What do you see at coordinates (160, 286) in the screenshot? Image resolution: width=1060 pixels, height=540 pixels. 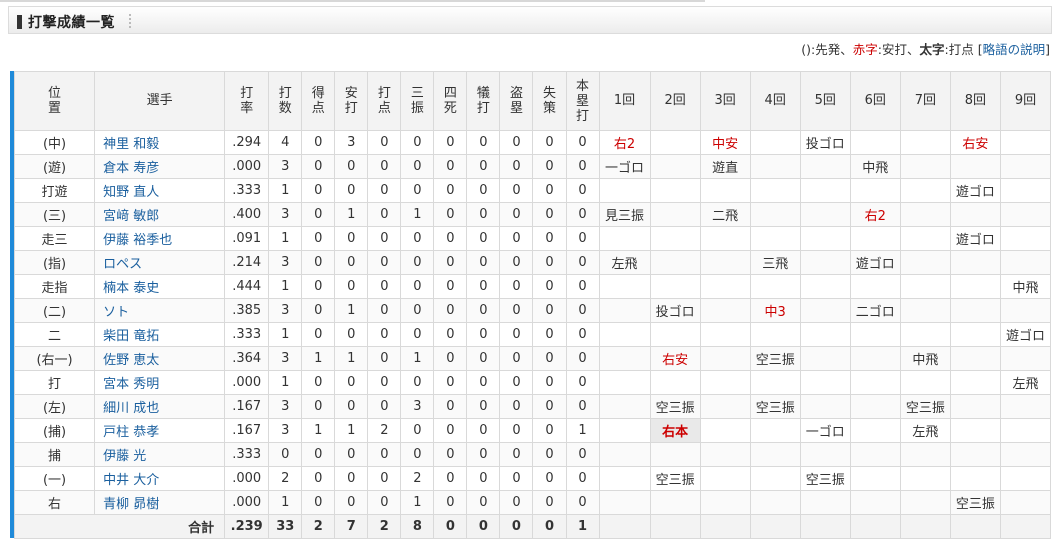 I see `player-name-link: 楠本 泰史` at bounding box center [160, 286].